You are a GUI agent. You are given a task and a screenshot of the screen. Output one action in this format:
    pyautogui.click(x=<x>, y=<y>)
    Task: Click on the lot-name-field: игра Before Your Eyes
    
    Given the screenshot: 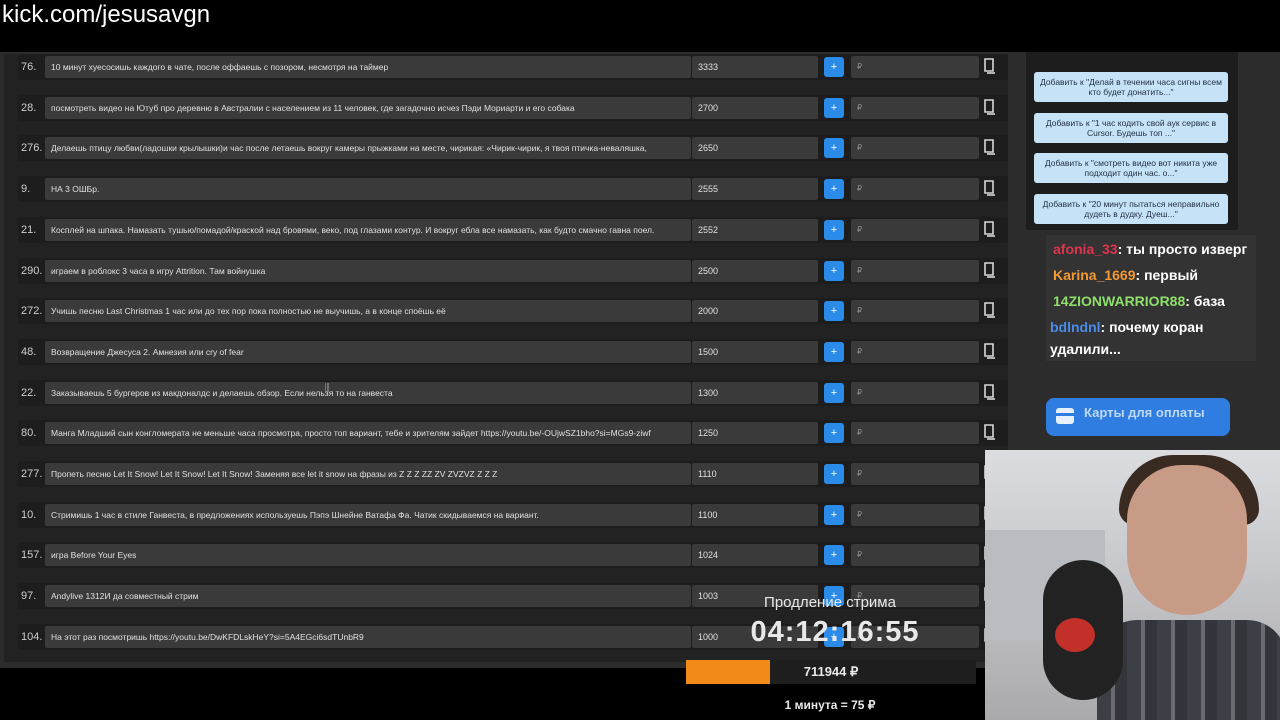 What is the action you would take?
    pyautogui.click(x=368, y=555)
    